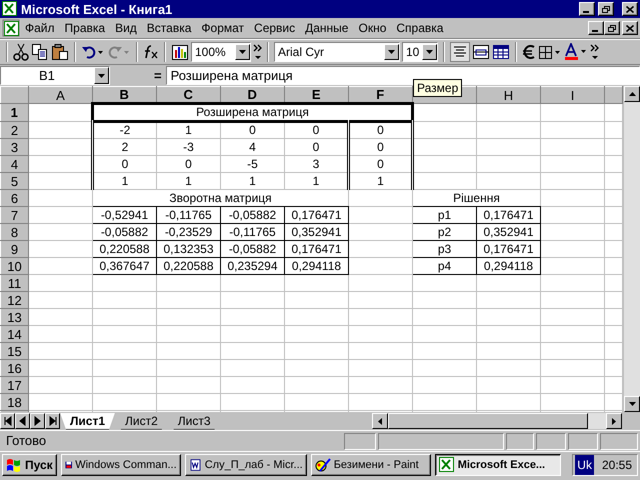  I want to click on last-sheet-button, so click(52, 421).